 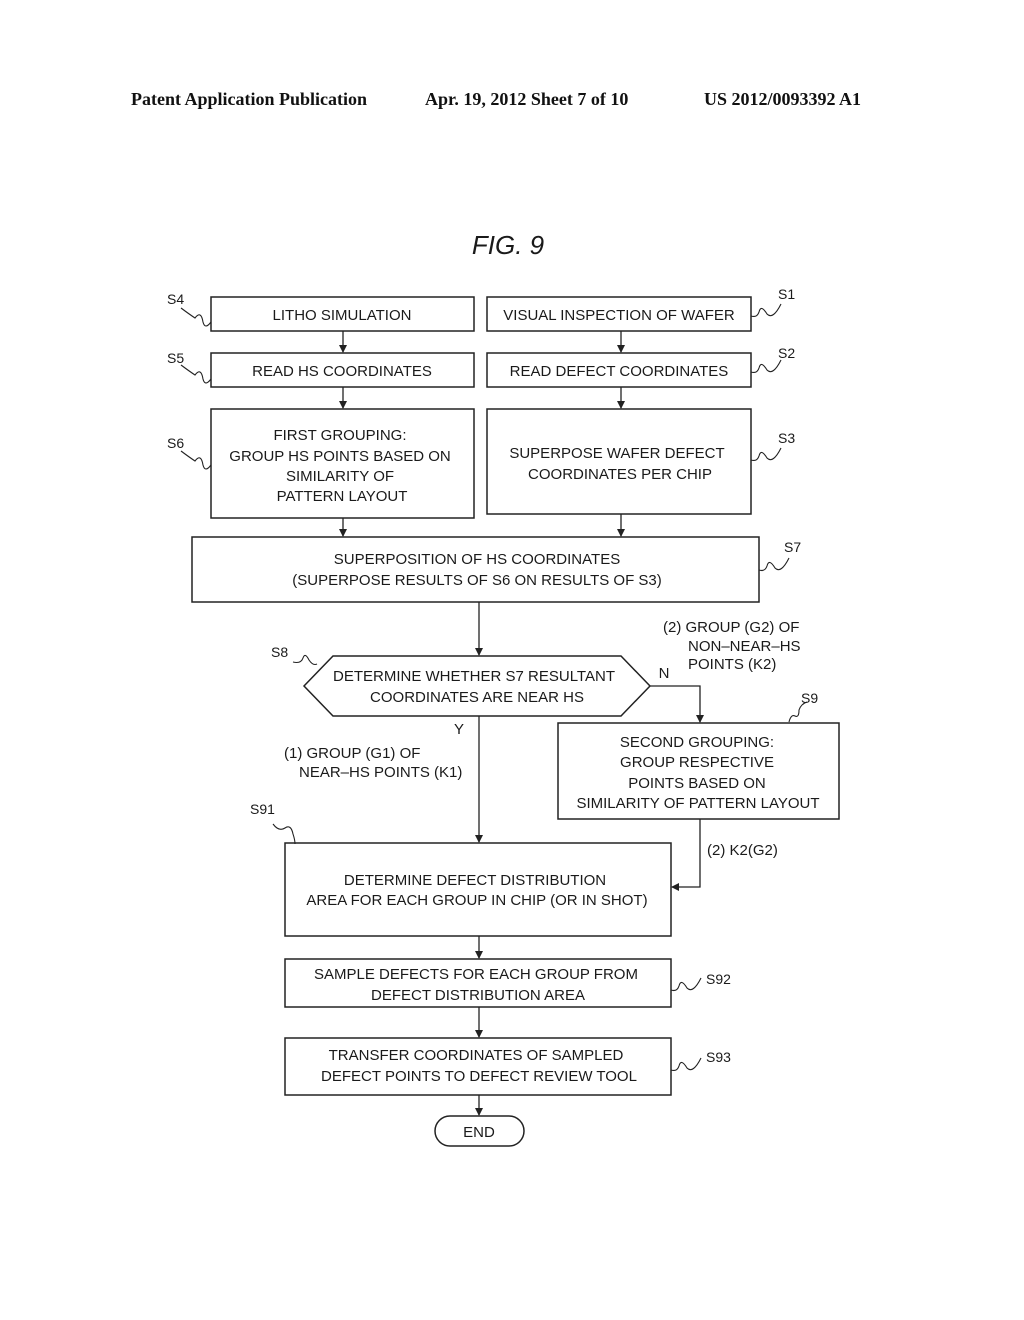 What do you see at coordinates (697, 742) in the screenshot?
I see `svg-text: SECOND GROUPING:` at bounding box center [697, 742].